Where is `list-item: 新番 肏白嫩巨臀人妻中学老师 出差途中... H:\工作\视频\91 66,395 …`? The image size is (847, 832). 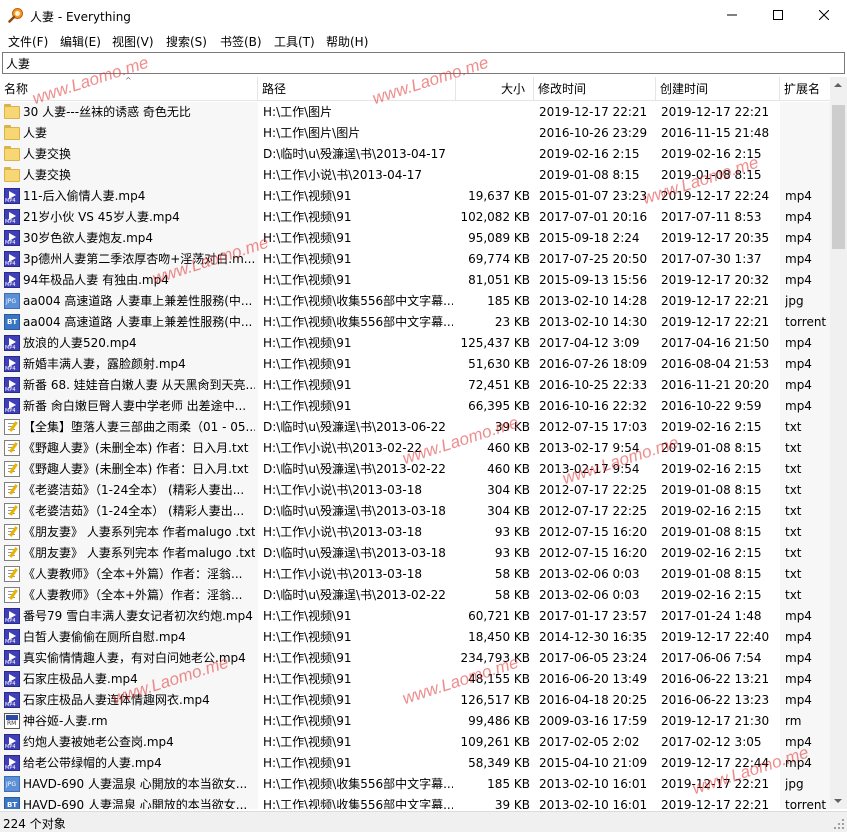 list-item: 新番 肏白嫩巨臀人妻中学老师 出差途中... H:\工作\视频\91 66,395 … is located at coordinates (415, 406).